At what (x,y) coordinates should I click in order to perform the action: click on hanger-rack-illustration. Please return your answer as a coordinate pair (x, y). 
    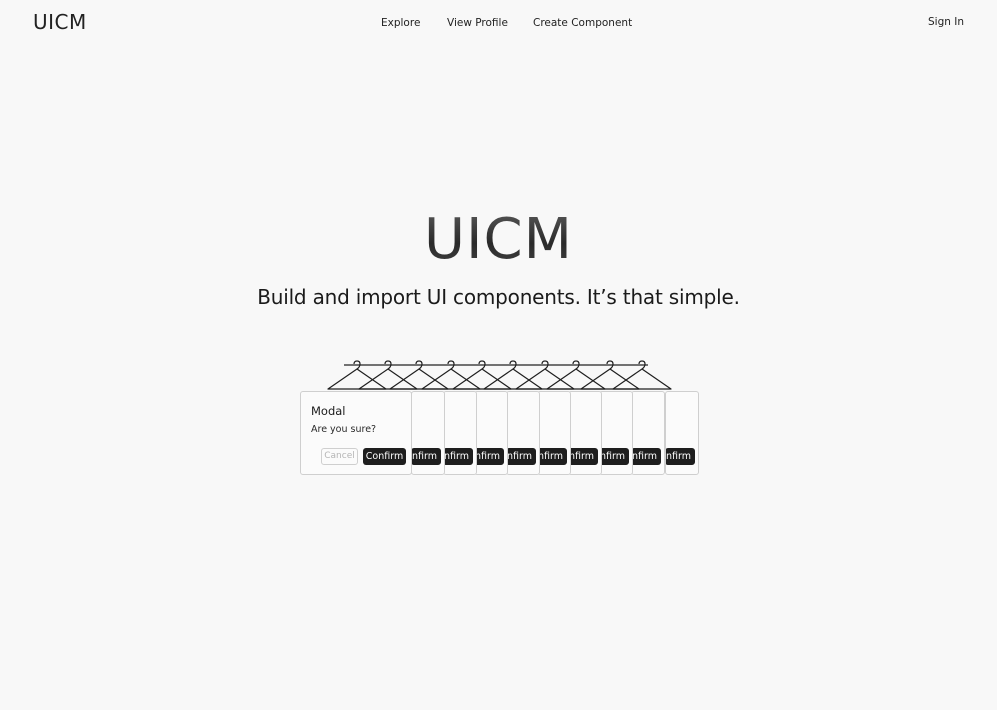
    Looking at the image, I should click on (499, 375).